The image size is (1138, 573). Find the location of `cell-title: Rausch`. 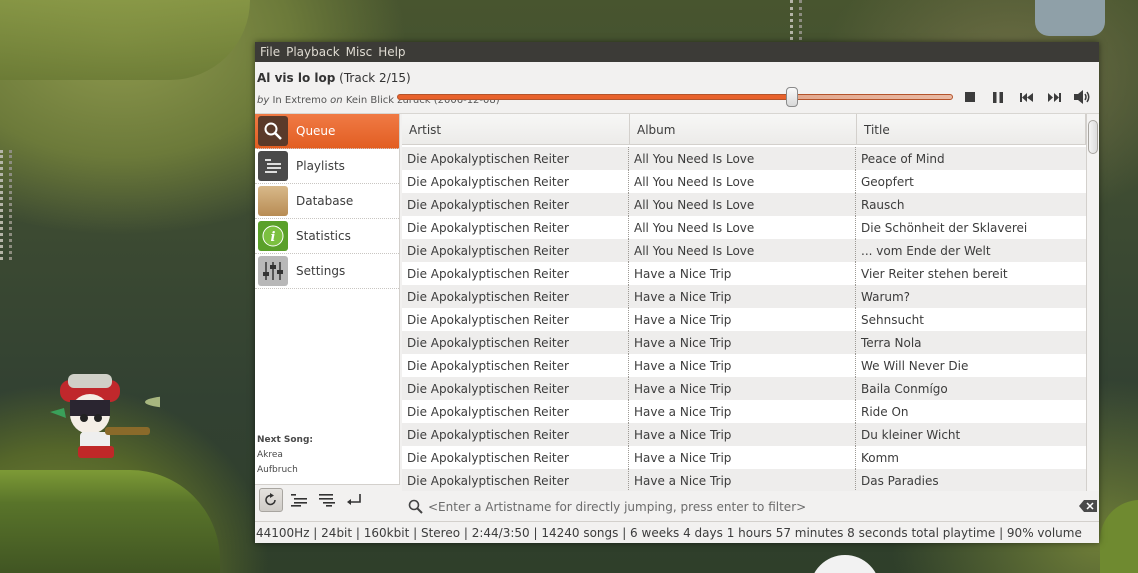

cell-title: Rausch is located at coordinates (883, 204).